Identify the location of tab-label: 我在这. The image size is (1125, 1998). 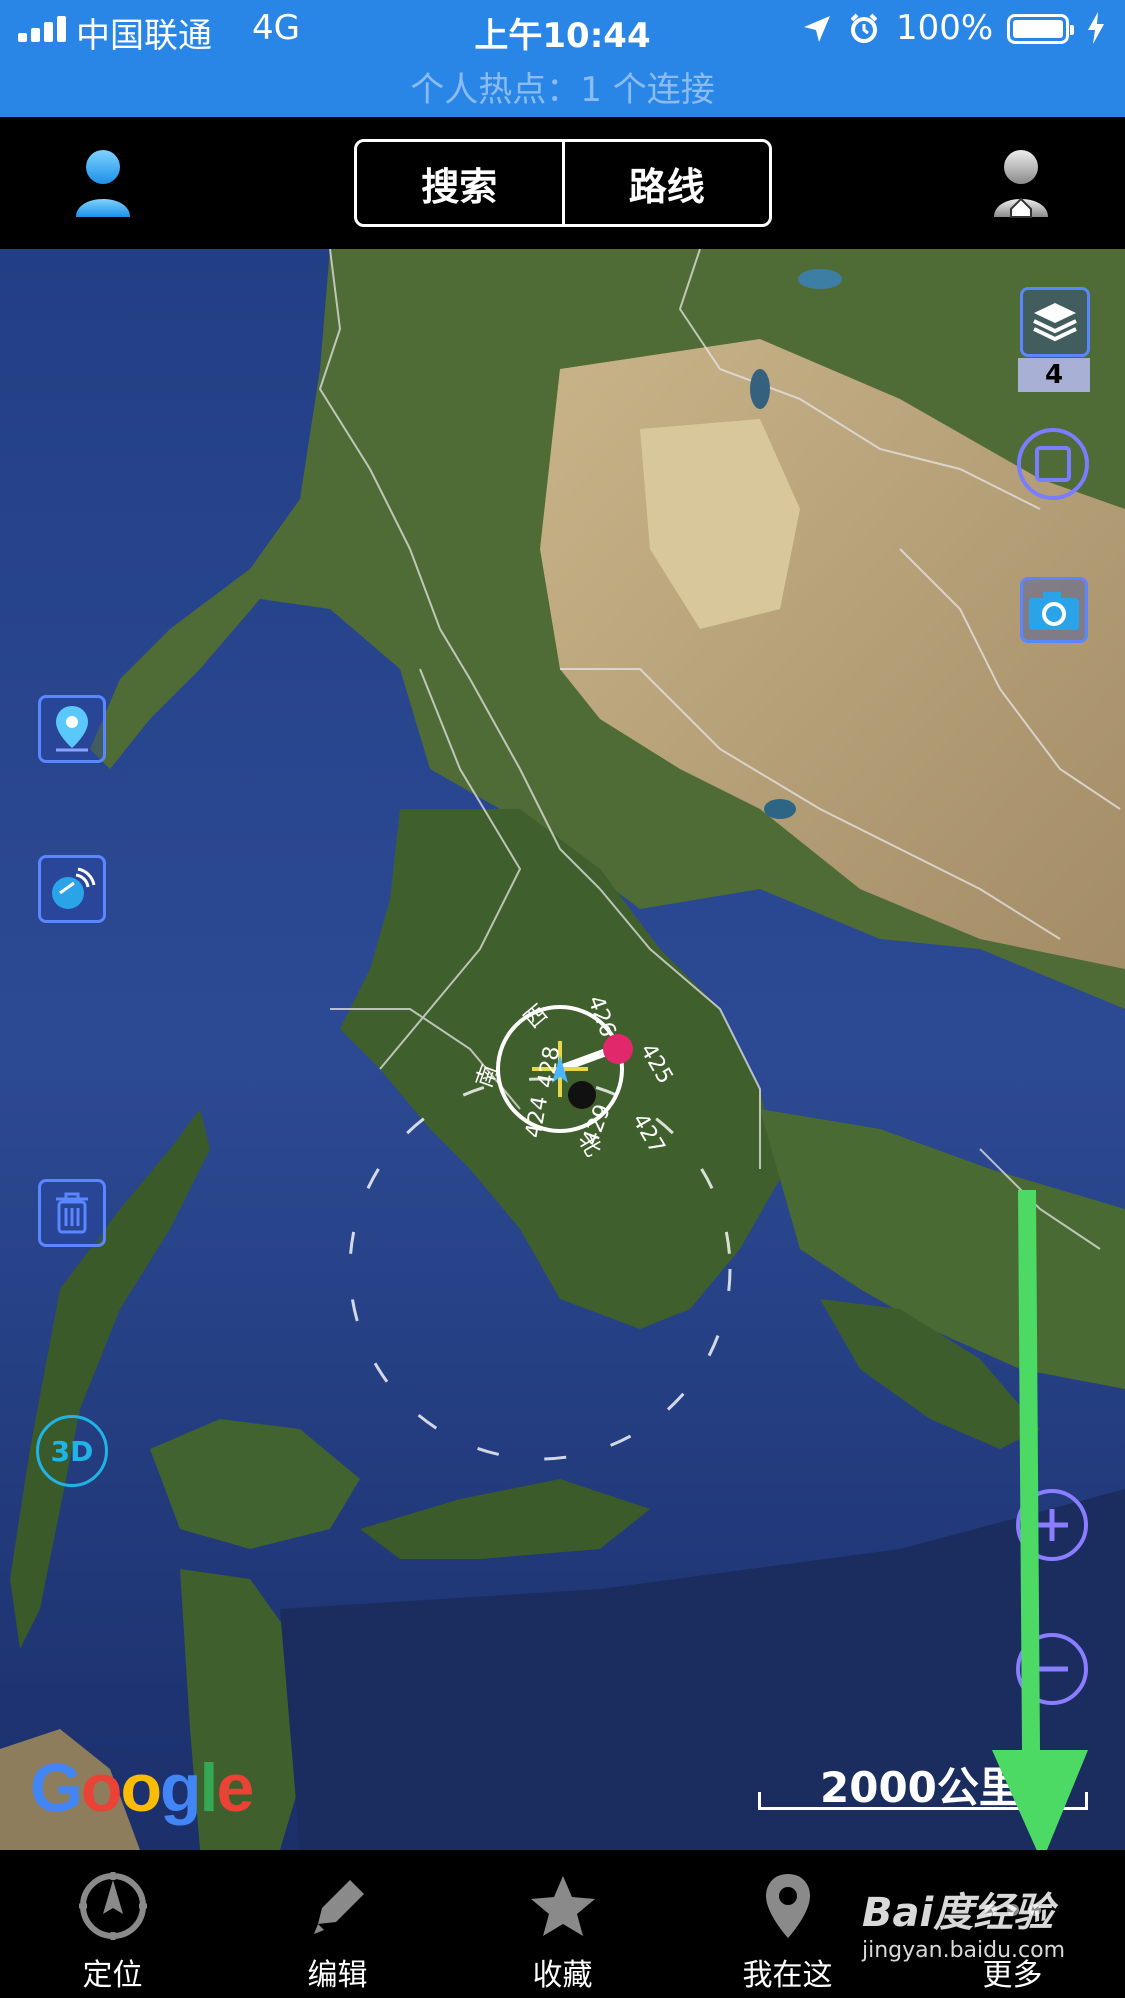
(787, 1975).